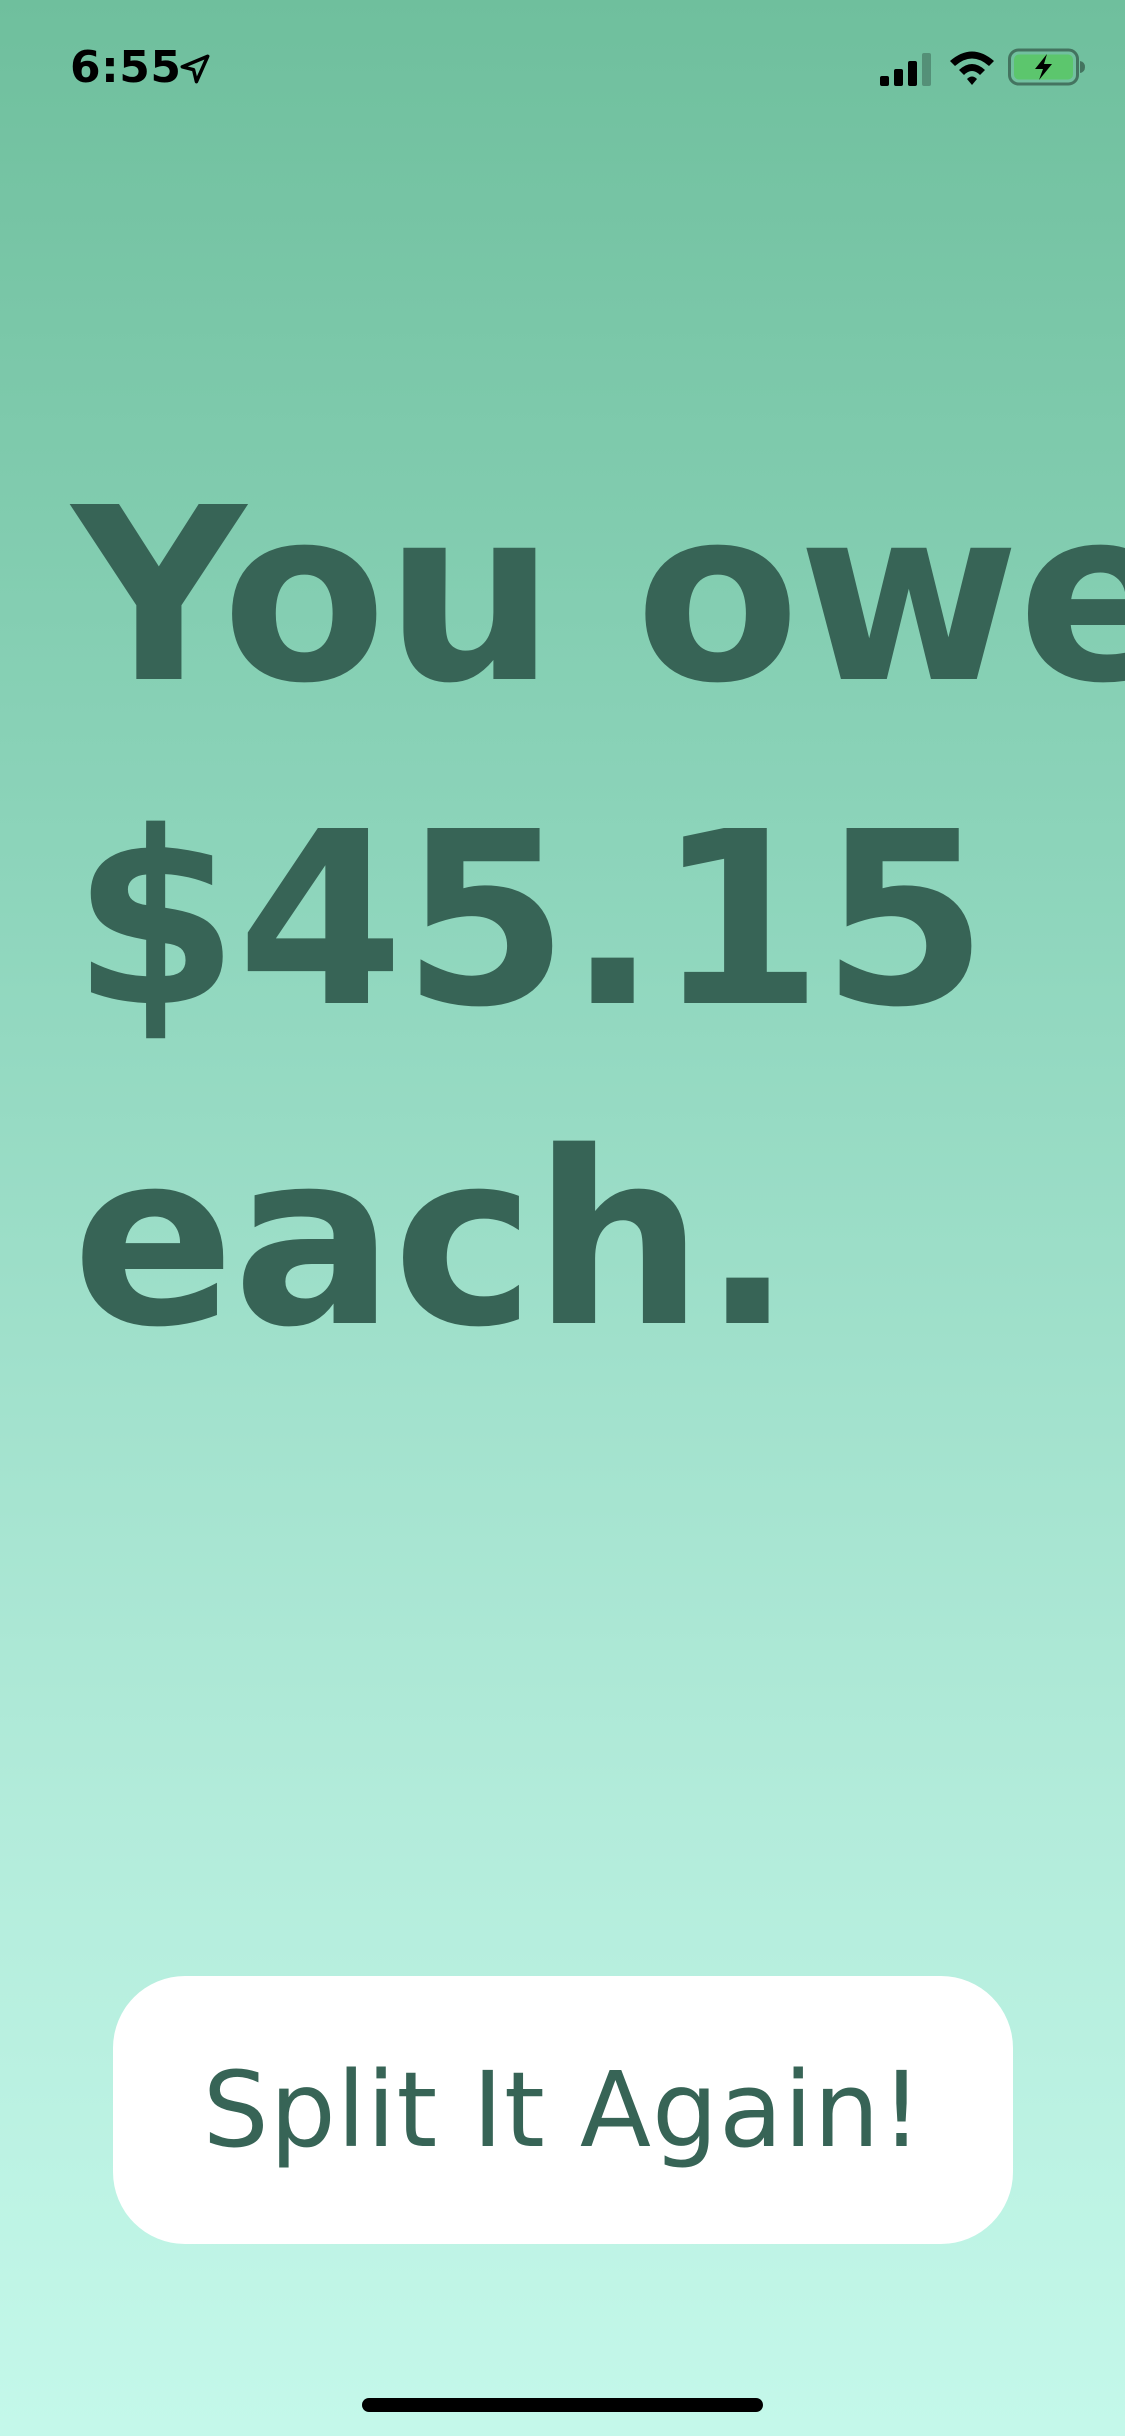  Describe the element at coordinates (972, 68) in the screenshot. I see `wifi-icon` at that location.